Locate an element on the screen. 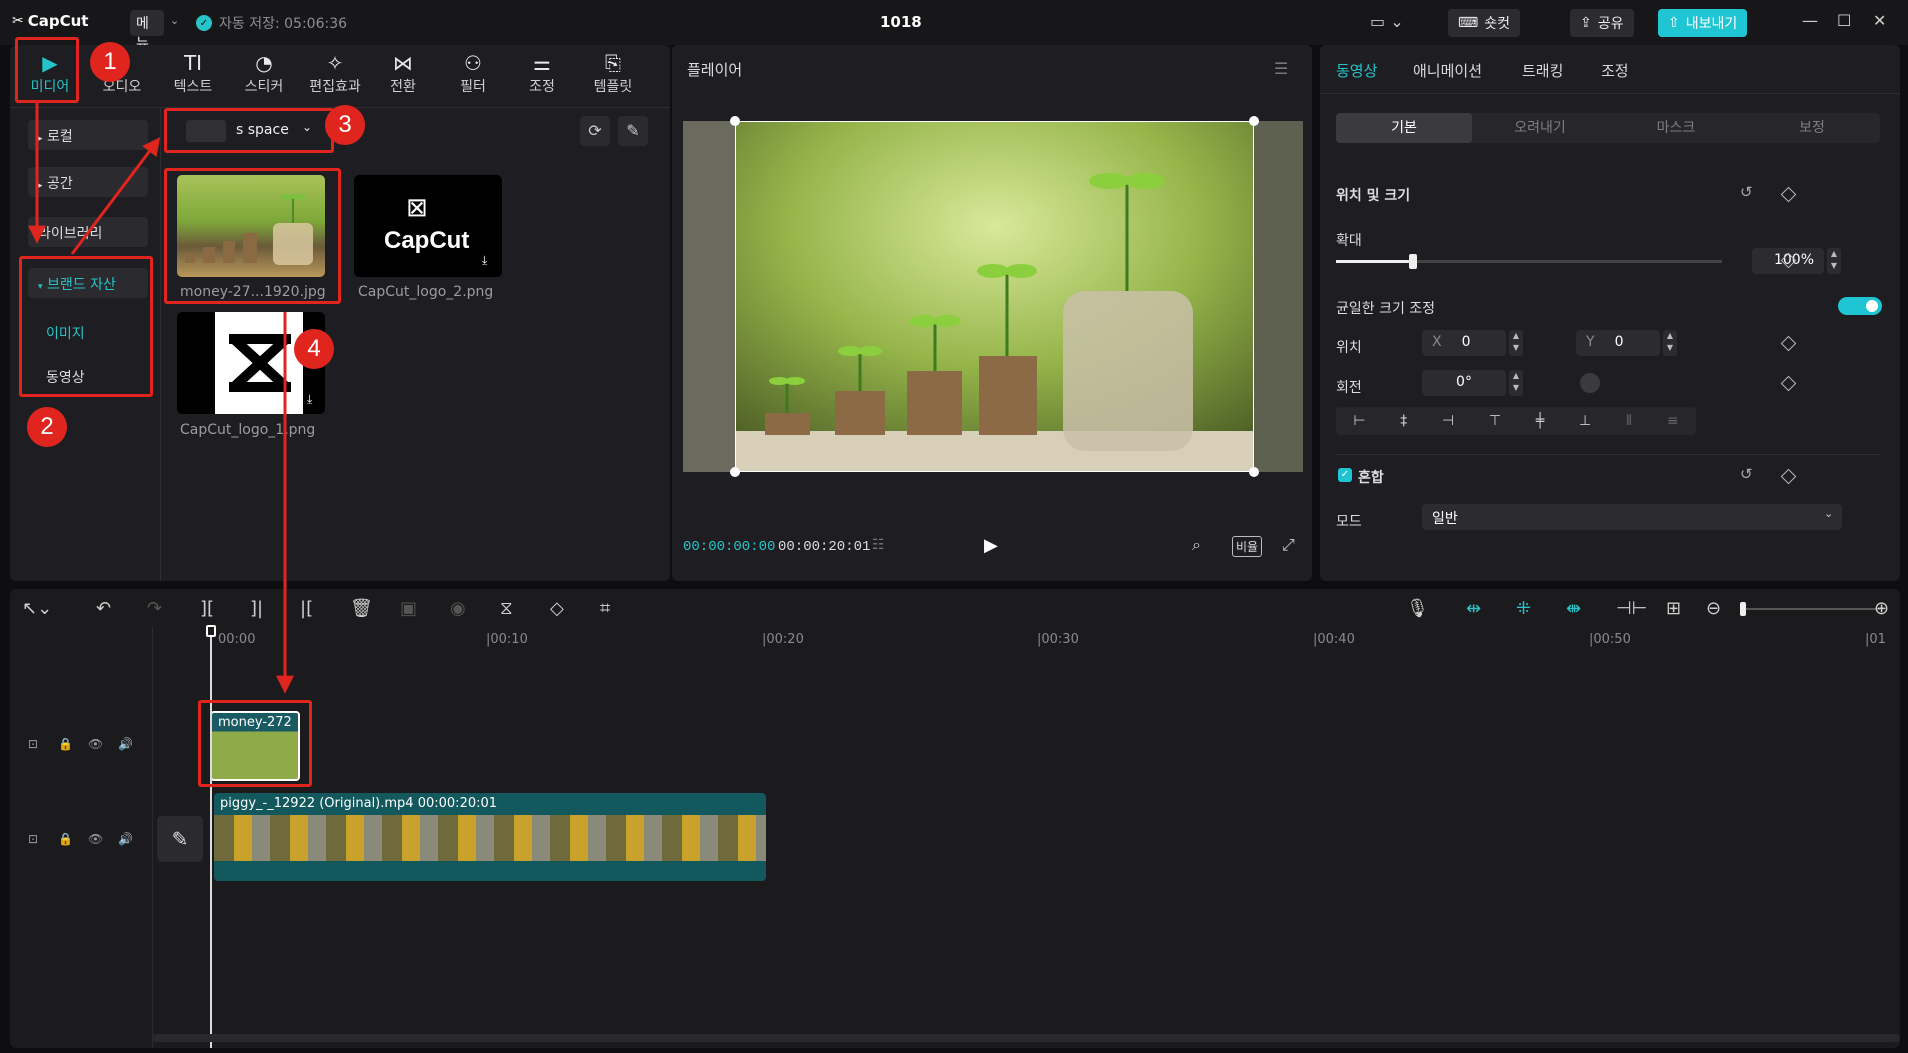 The height and width of the screenshot is (1053, 1908). ratio-button: 비율 is located at coordinates (1247, 546).